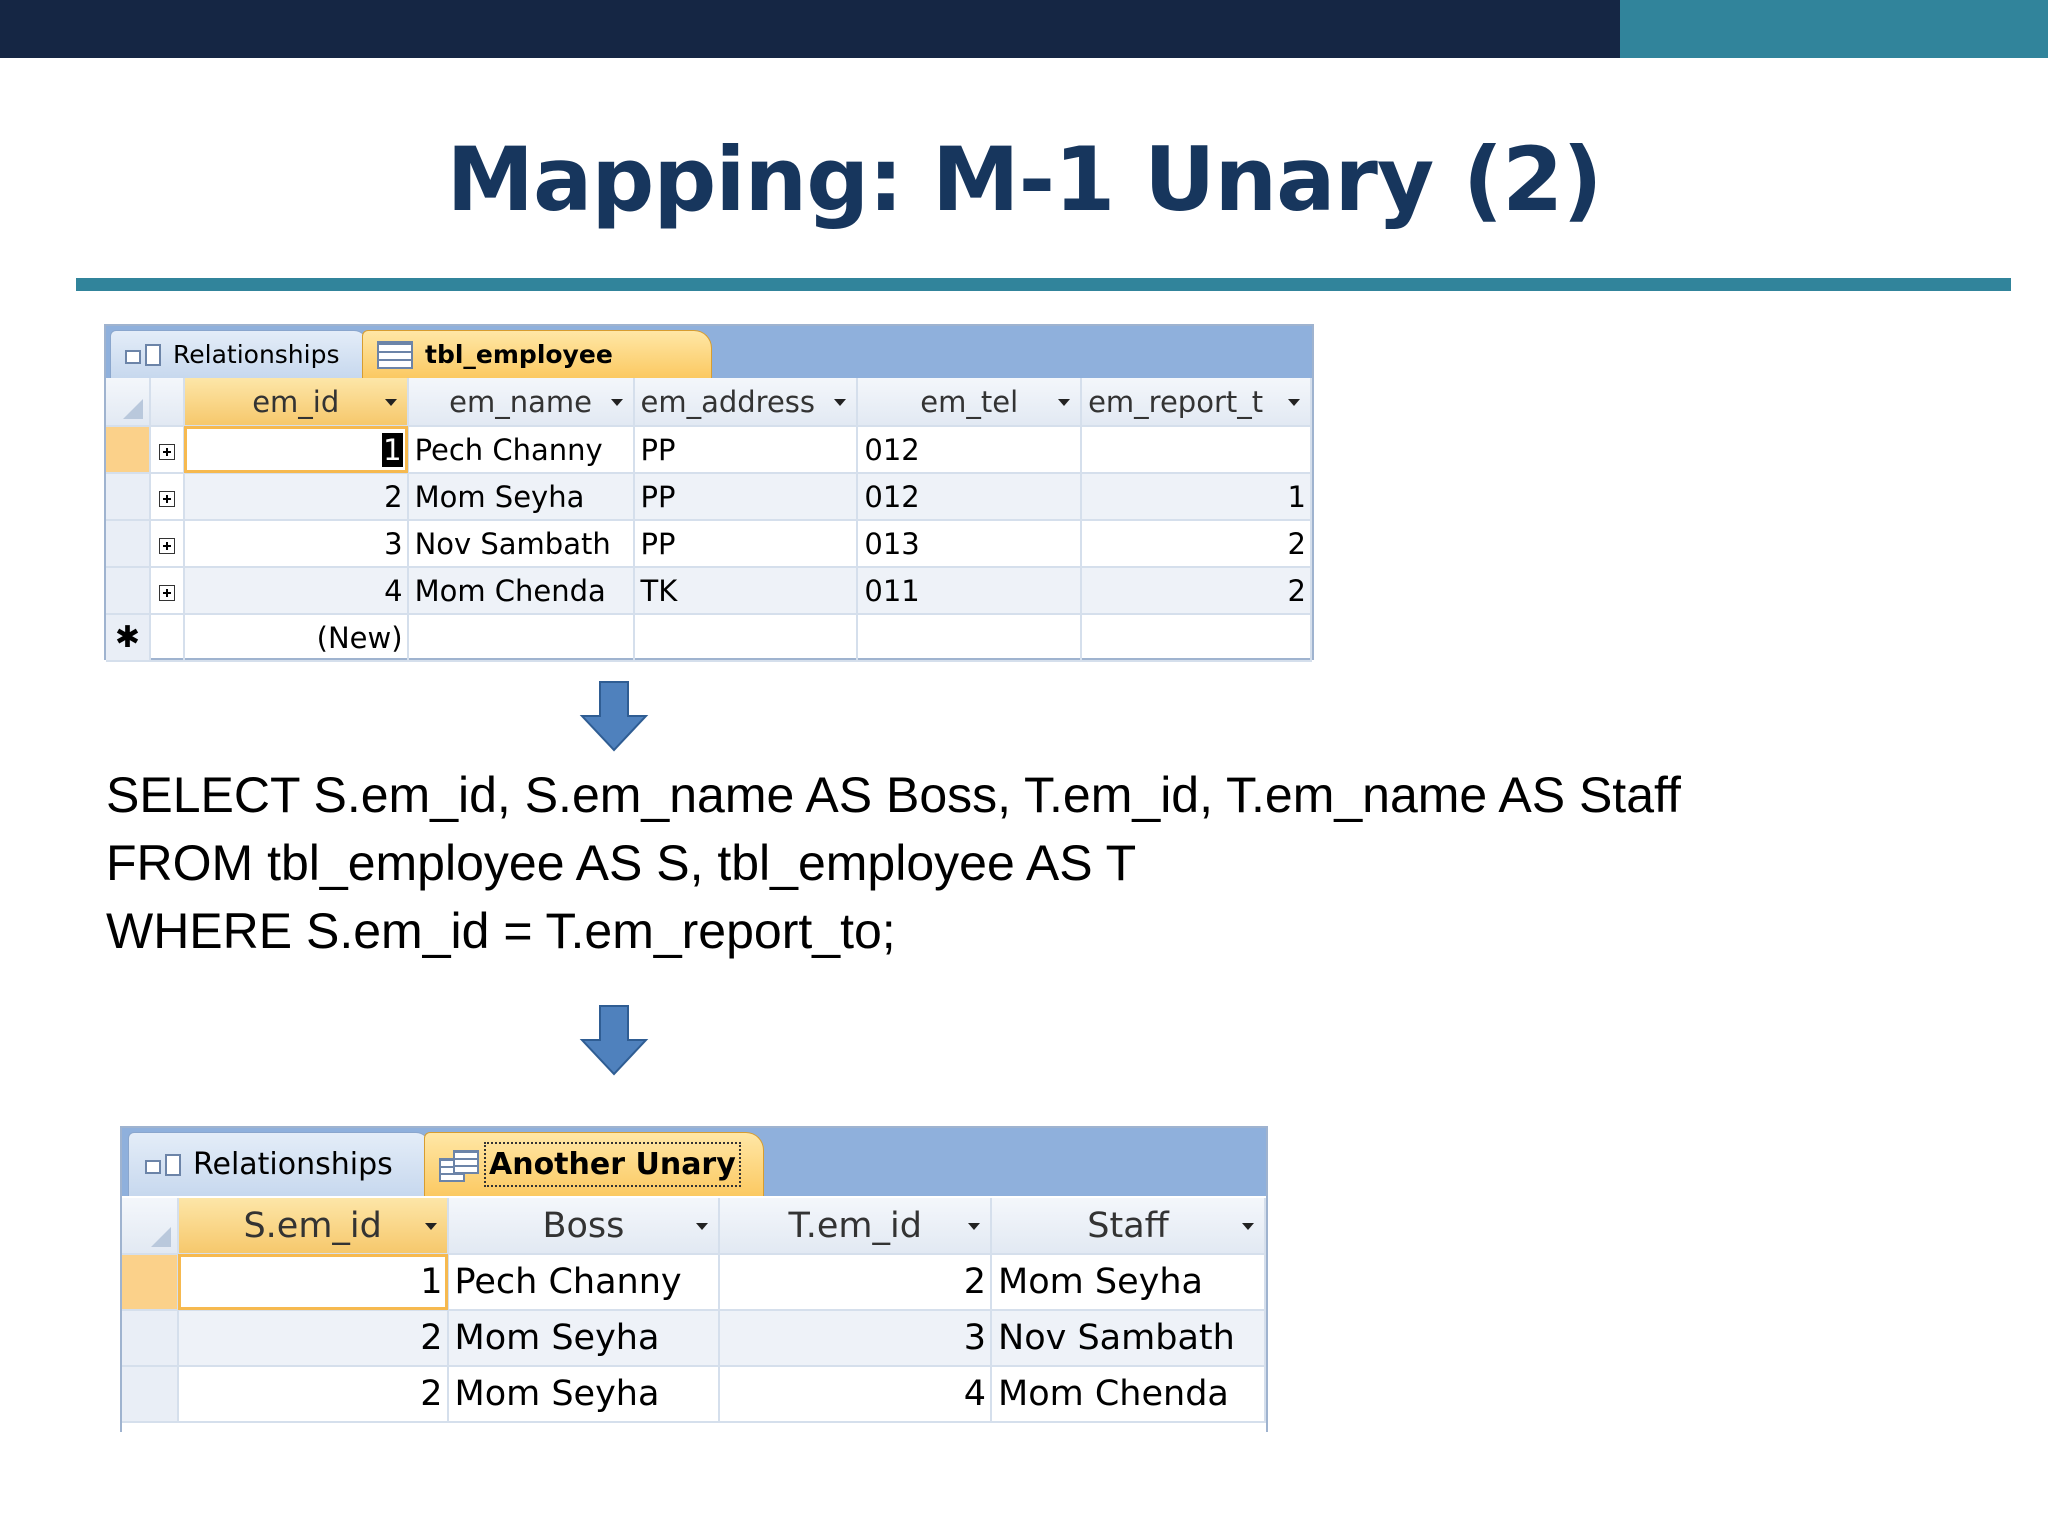 The image size is (2048, 1536). I want to click on column-header-em-name: em_name, so click(521, 402).